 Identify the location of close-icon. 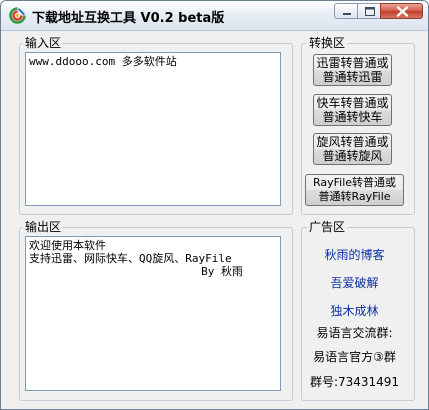
(402, 11).